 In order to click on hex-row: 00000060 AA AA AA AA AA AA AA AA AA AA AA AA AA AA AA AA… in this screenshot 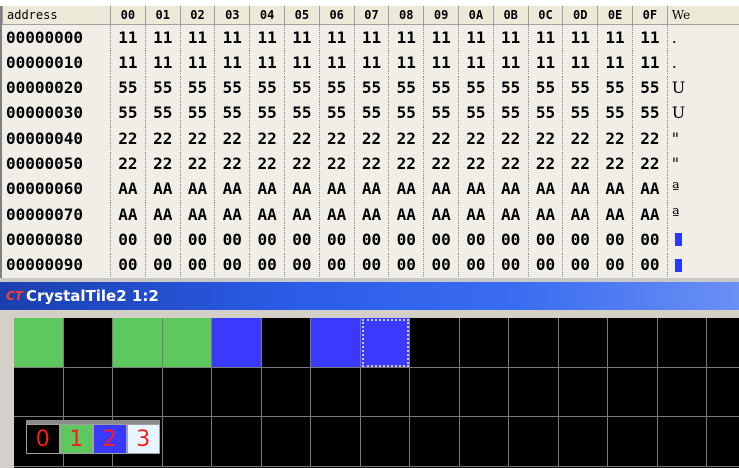, I will do `click(370, 188)`.